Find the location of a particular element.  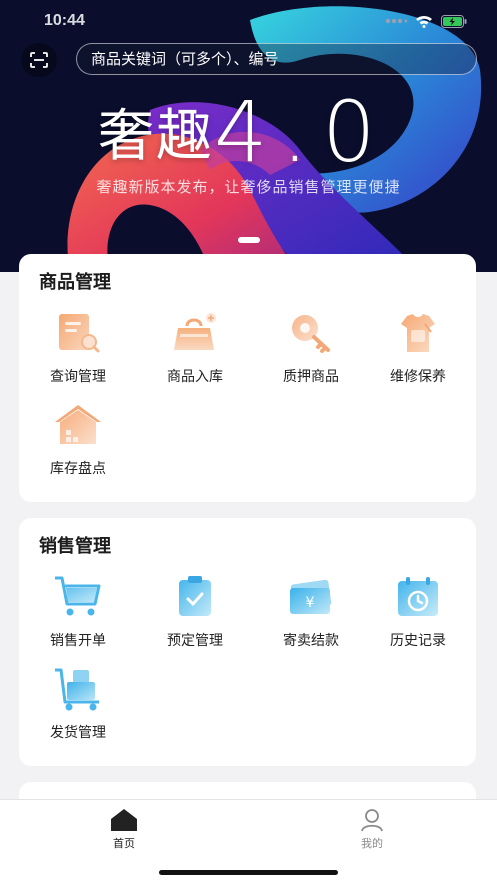

sales-item-label: 销售开单 is located at coordinates (78, 641).